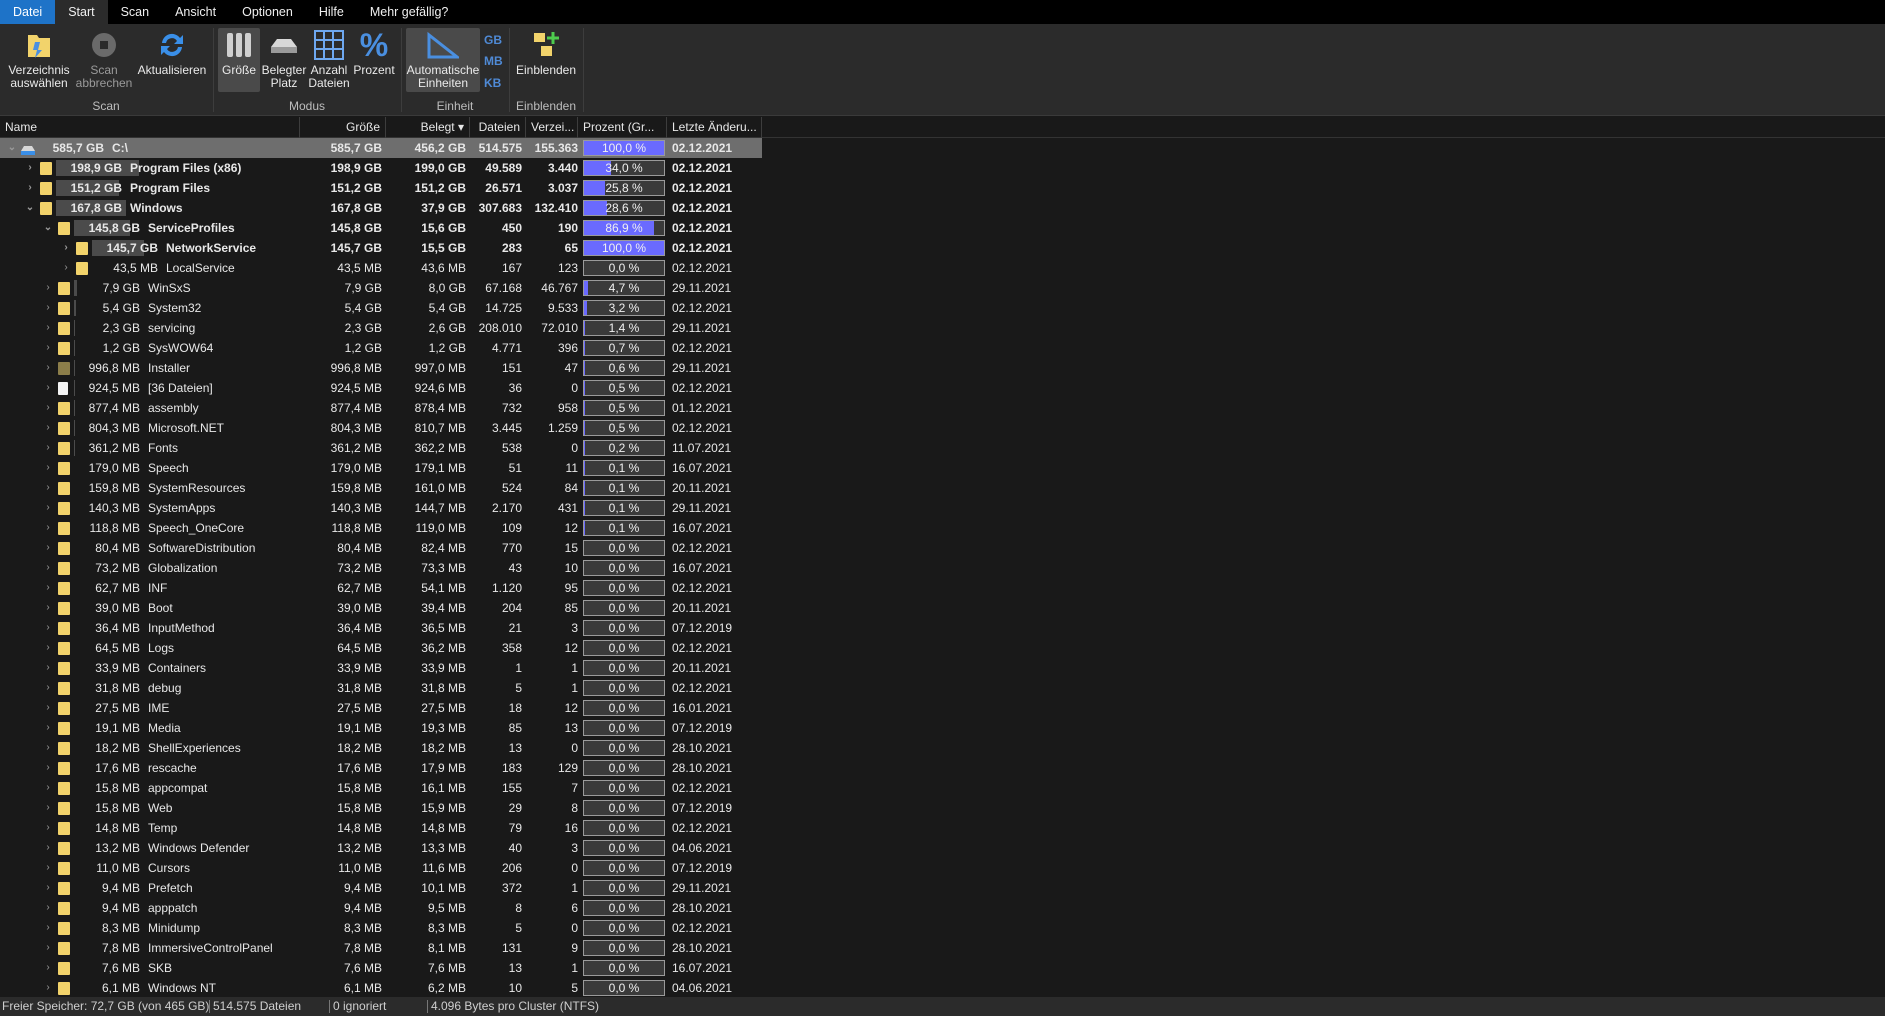 The width and height of the screenshot is (1885, 1016). What do you see at coordinates (135, 12) in the screenshot?
I see `tab-scan: Scan` at bounding box center [135, 12].